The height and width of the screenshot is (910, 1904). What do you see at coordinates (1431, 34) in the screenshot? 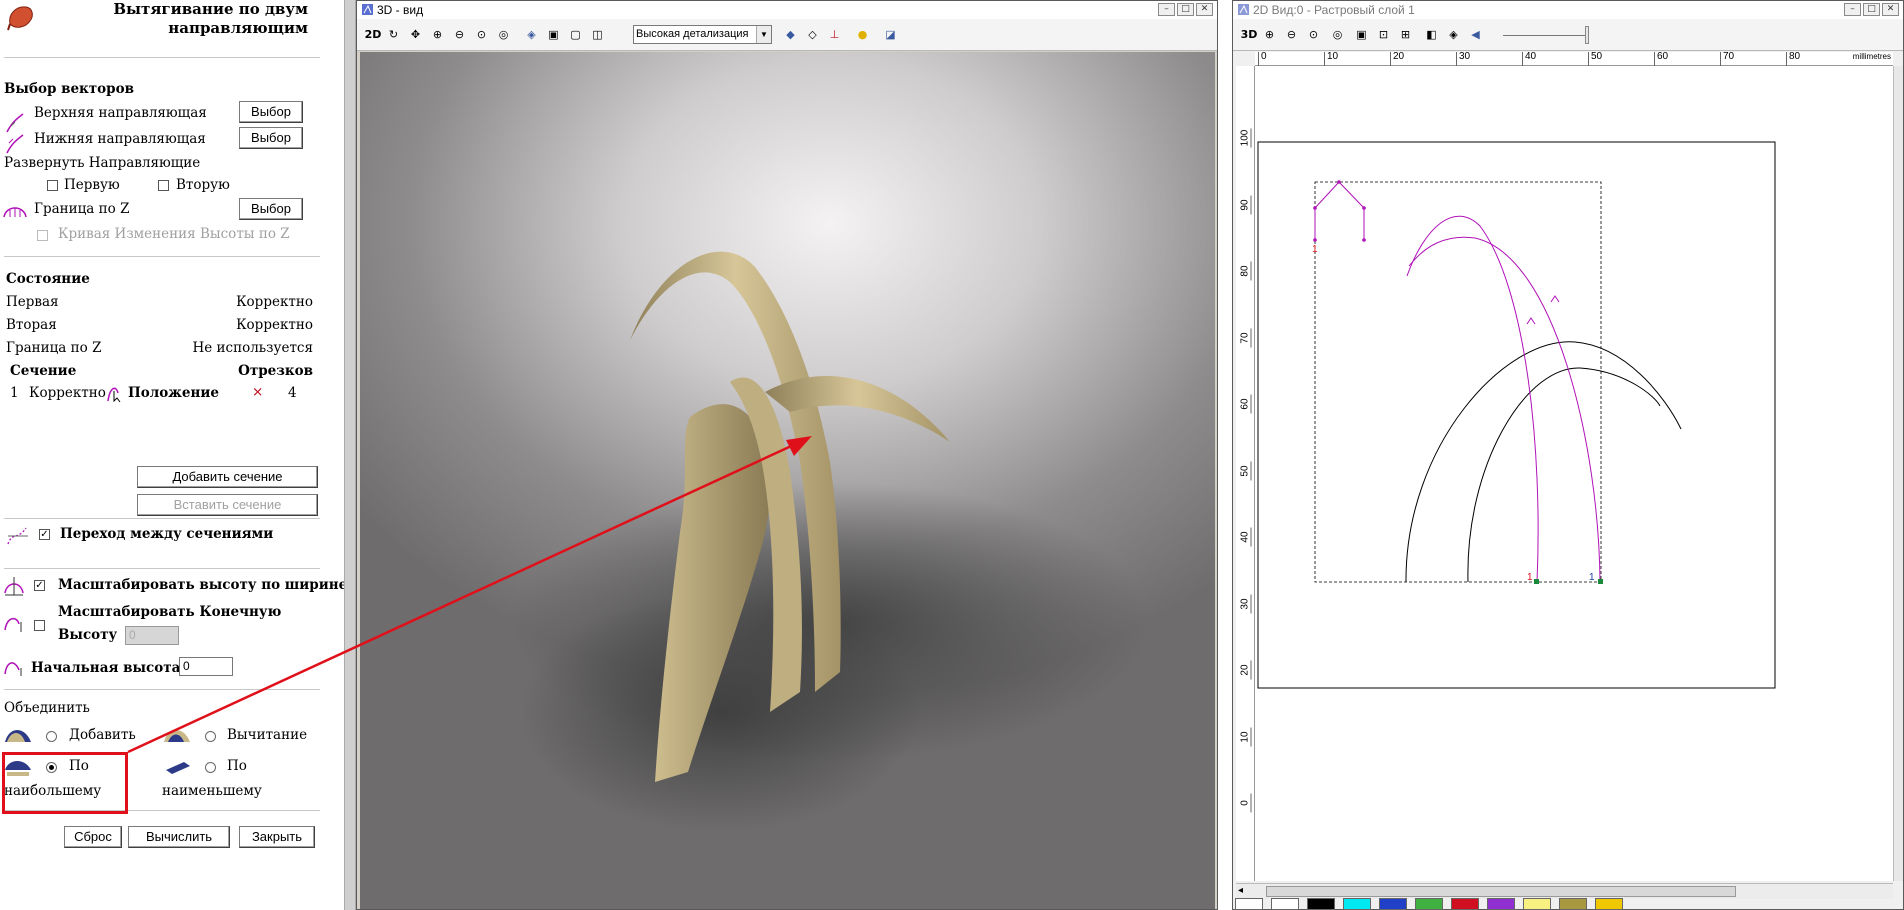
I see `snap-icon: ◧` at bounding box center [1431, 34].